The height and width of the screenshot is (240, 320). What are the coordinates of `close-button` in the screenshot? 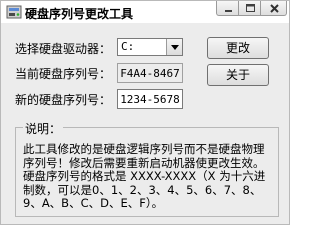 It's located at (273, 8).